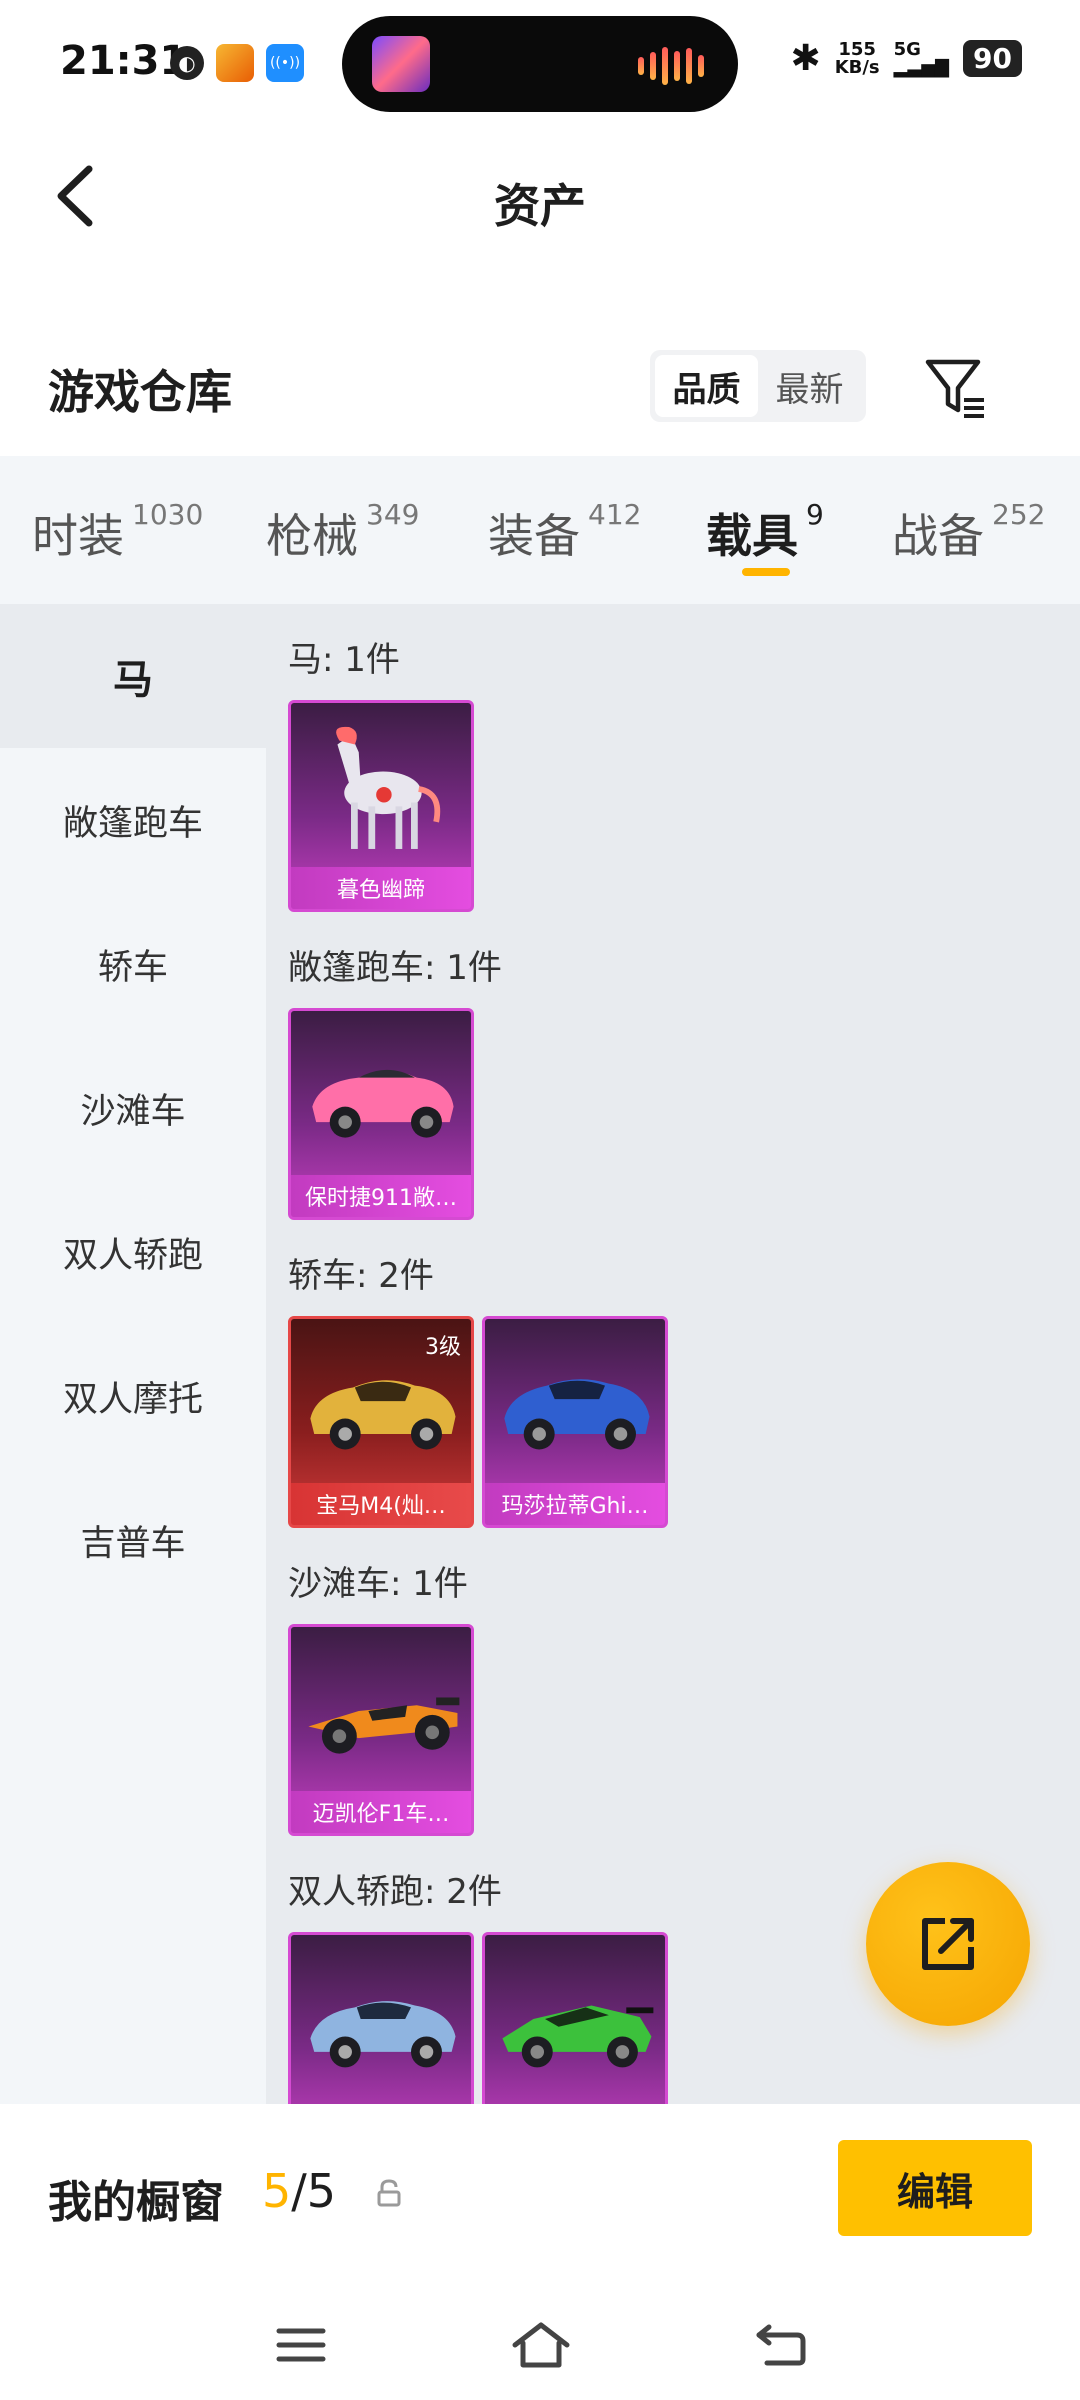  I want to click on warehouse-title: 游戏仓库, so click(140, 392).